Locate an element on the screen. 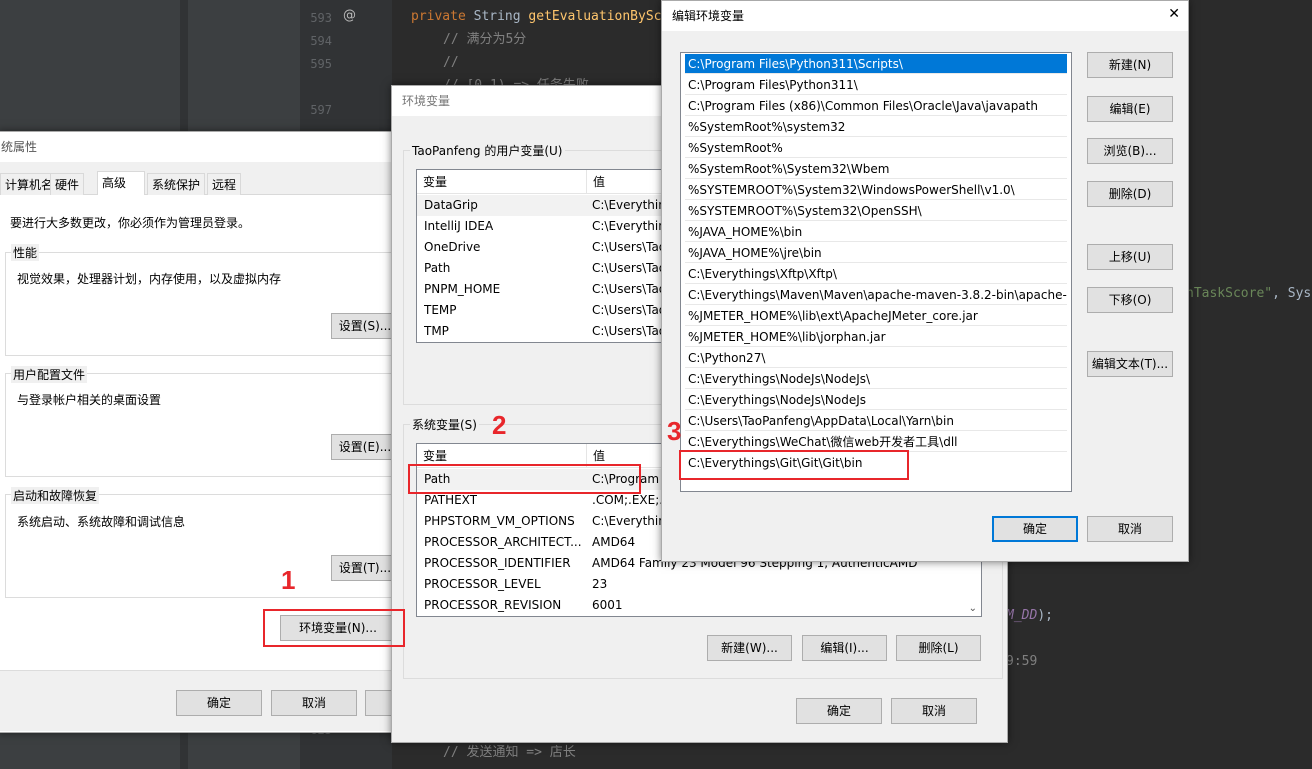 This screenshot has width=1312, height=769. user-profile-group is located at coordinates (202, 425).